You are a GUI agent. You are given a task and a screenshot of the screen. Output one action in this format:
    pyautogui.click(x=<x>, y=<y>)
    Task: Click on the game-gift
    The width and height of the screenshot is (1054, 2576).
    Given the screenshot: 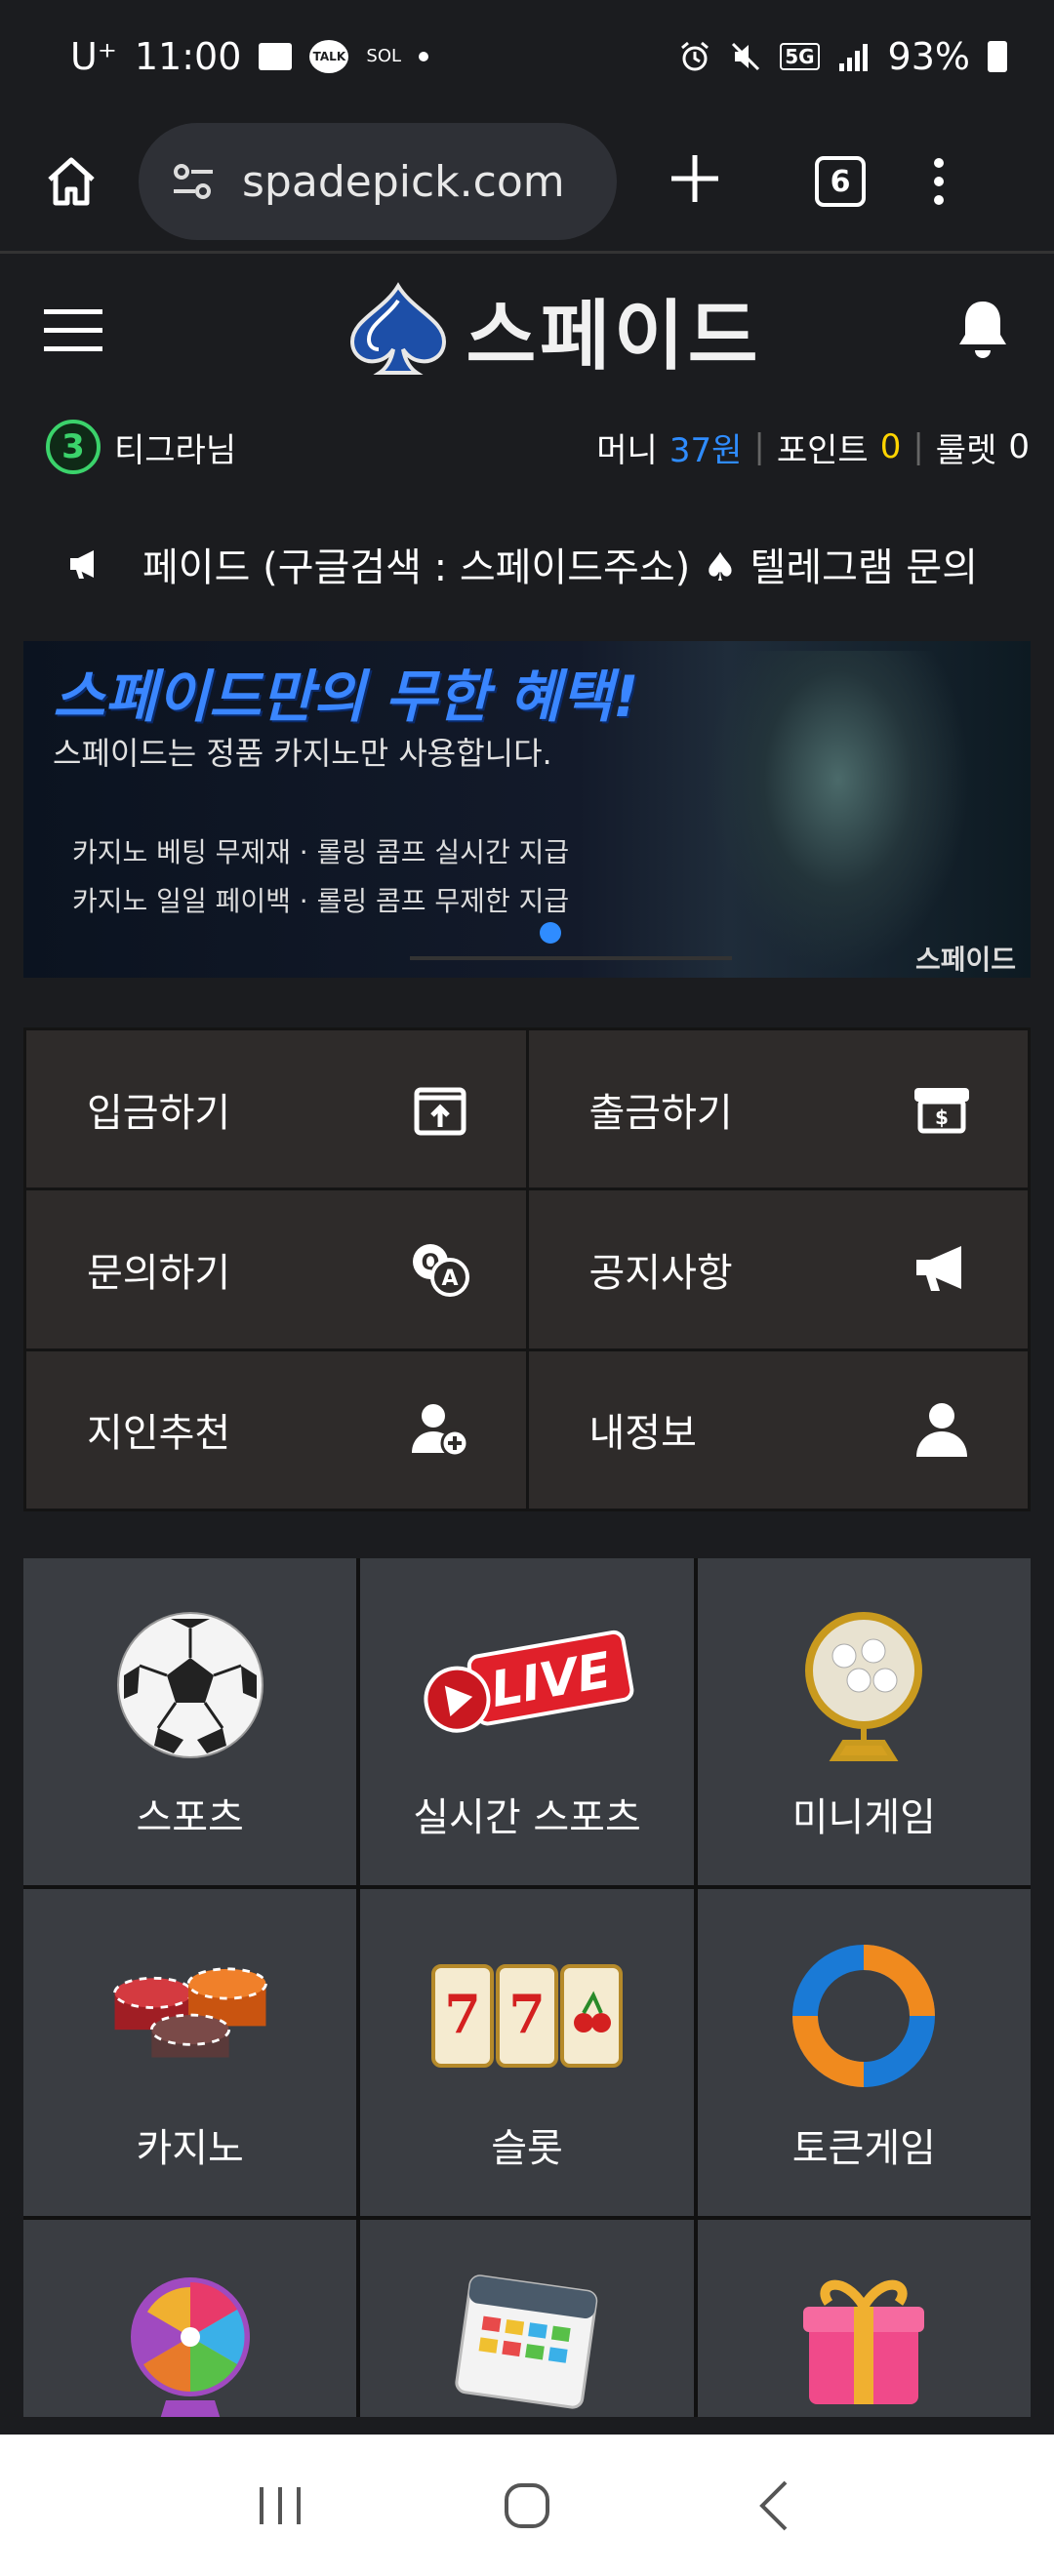 What is the action you would take?
    pyautogui.click(x=864, y=2318)
    